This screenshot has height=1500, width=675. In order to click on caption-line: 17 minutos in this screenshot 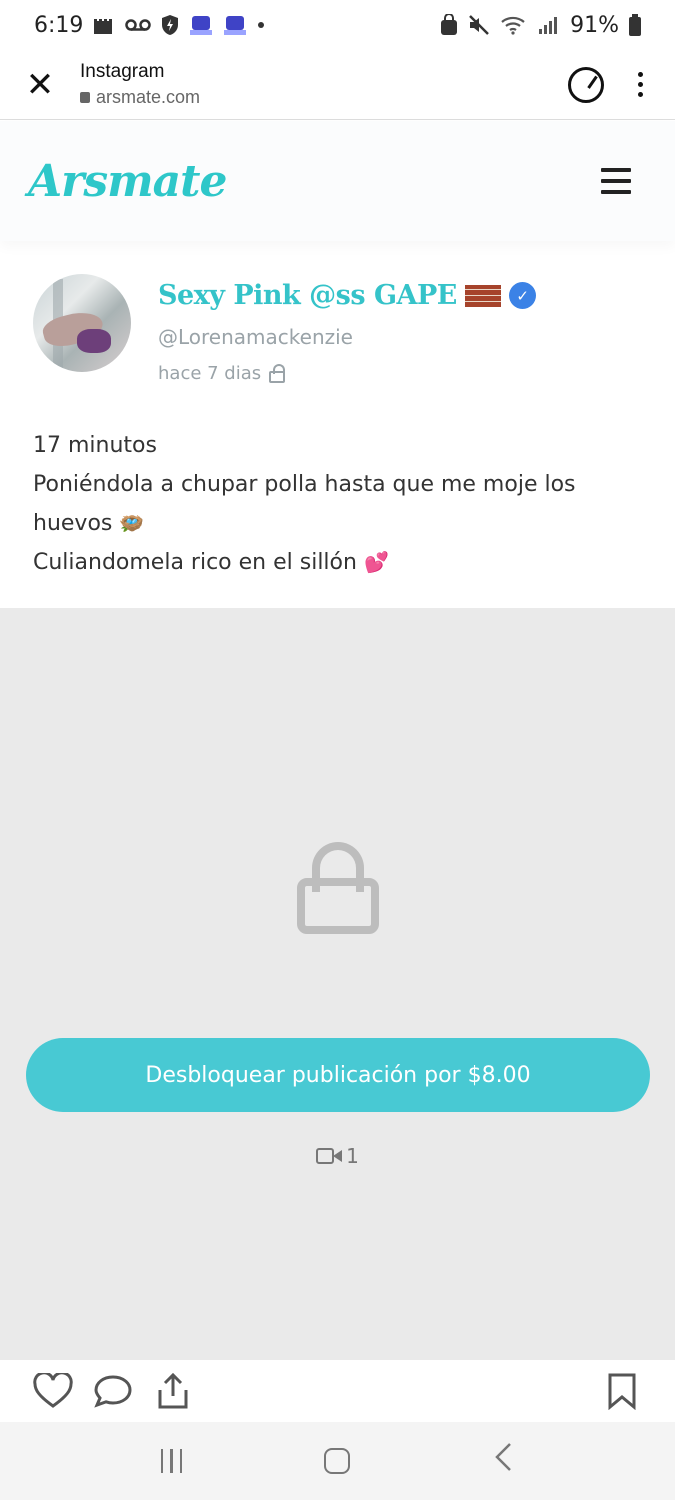, I will do `click(95, 445)`.